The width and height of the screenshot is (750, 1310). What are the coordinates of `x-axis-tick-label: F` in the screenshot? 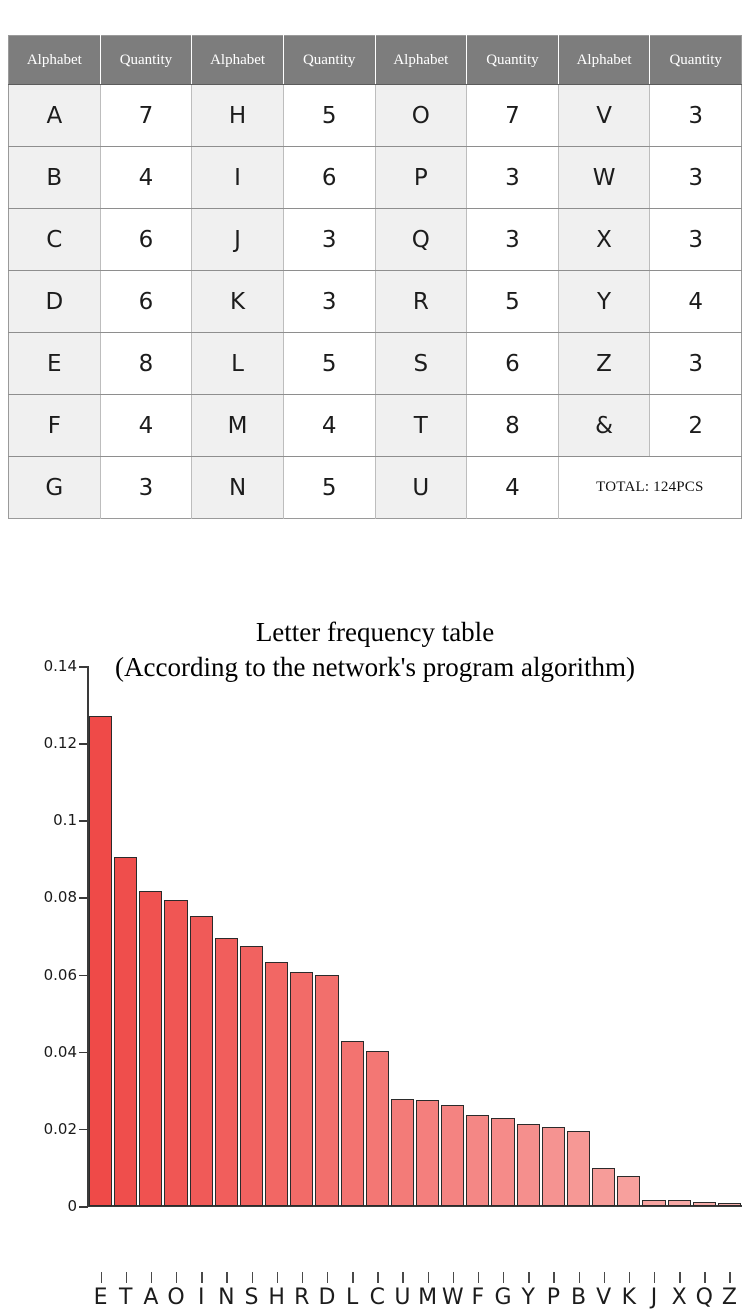 It's located at (478, 1297).